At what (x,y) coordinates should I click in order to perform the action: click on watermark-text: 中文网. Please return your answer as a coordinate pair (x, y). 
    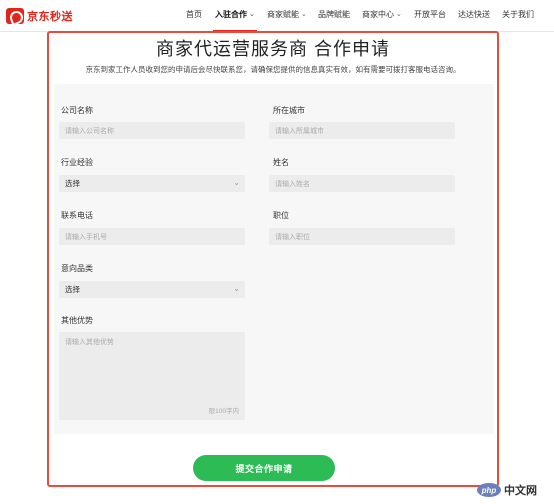
    Looking at the image, I should click on (520, 491).